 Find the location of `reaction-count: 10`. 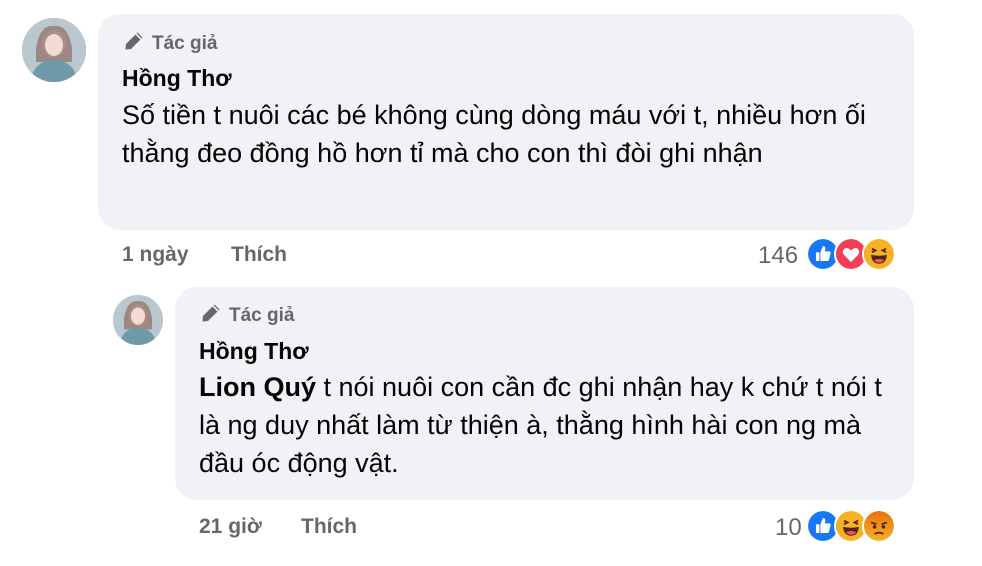

reaction-count: 10 is located at coordinates (788, 528).